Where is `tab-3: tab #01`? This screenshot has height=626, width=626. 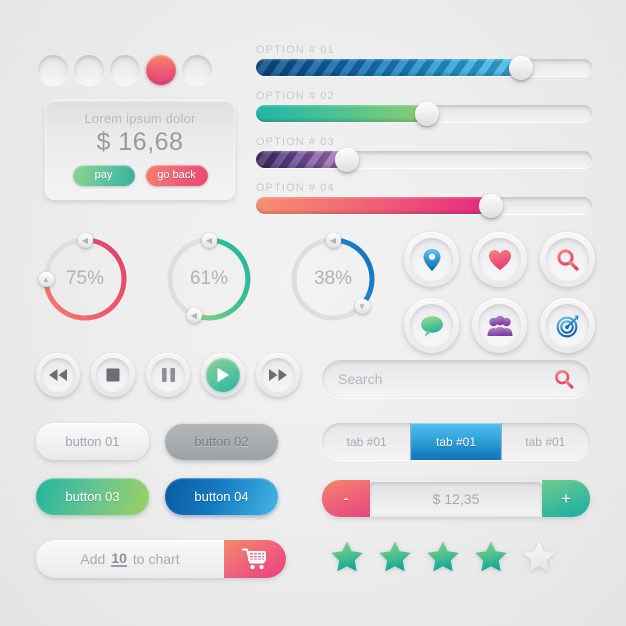 tab-3: tab #01 is located at coordinates (545, 441).